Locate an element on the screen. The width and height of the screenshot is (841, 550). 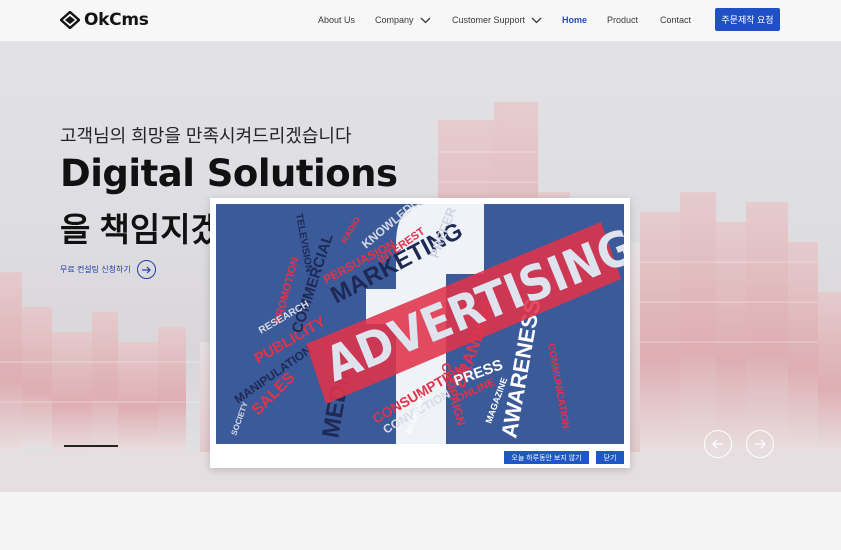
nav-label: Home is located at coordinates (575, 20).